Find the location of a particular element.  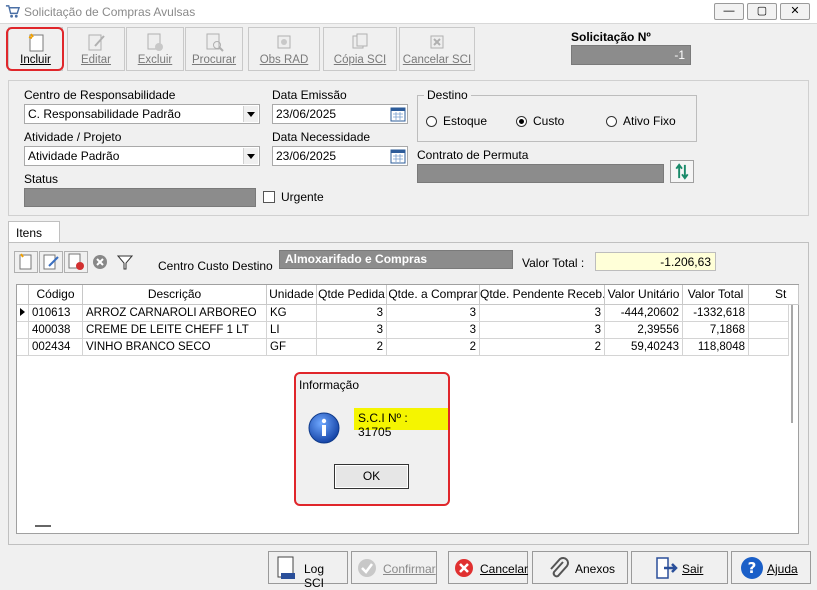

data-necessidade-input: 23/06/2025 is located at coordinates (340, 156).